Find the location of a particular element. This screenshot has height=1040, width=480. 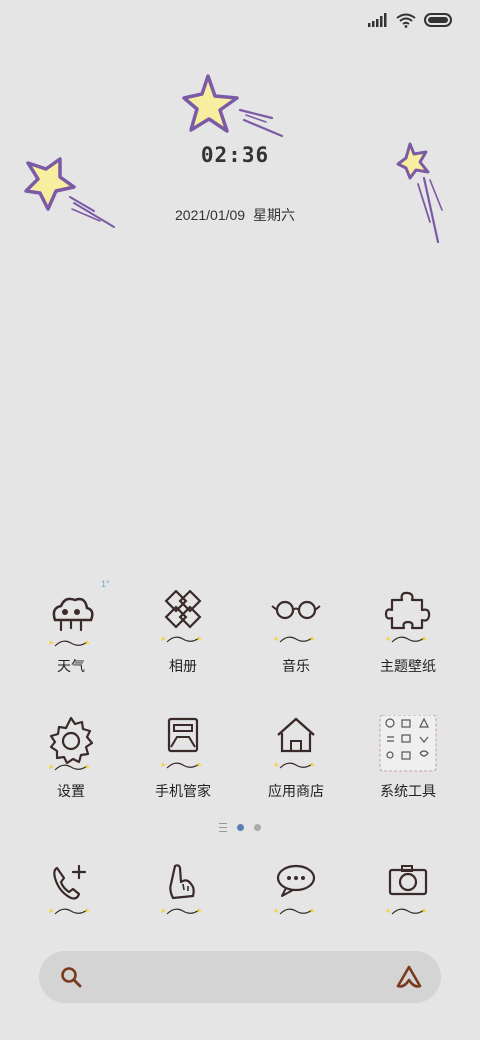

app-label: 应用商店 is located at coordinates (296, 791).